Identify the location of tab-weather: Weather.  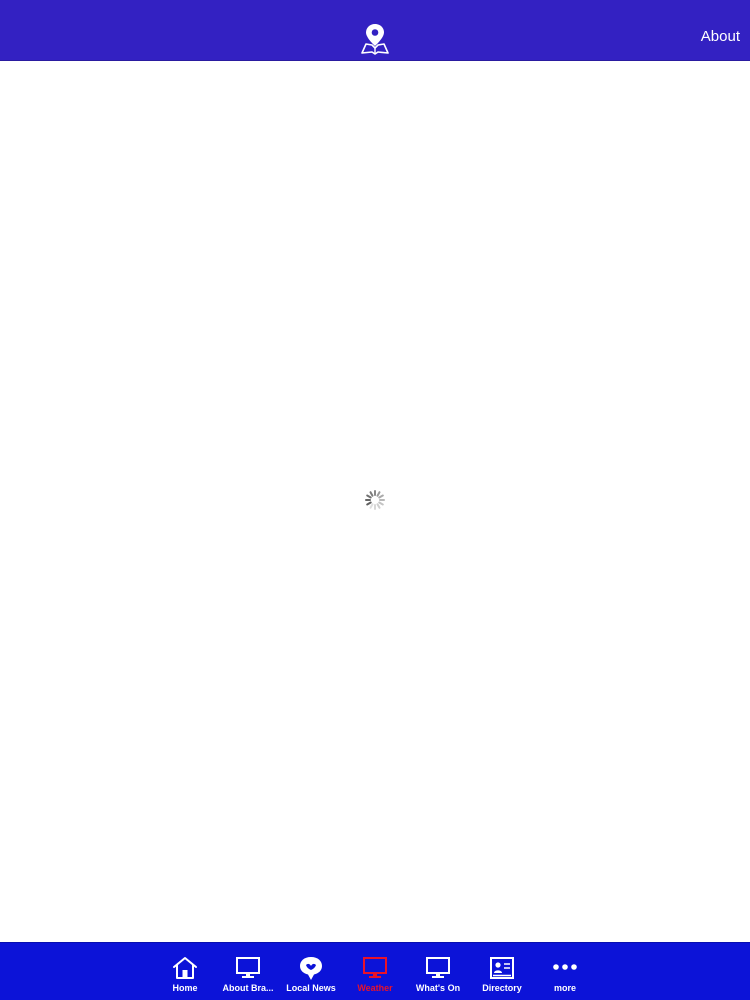
(375, 971).